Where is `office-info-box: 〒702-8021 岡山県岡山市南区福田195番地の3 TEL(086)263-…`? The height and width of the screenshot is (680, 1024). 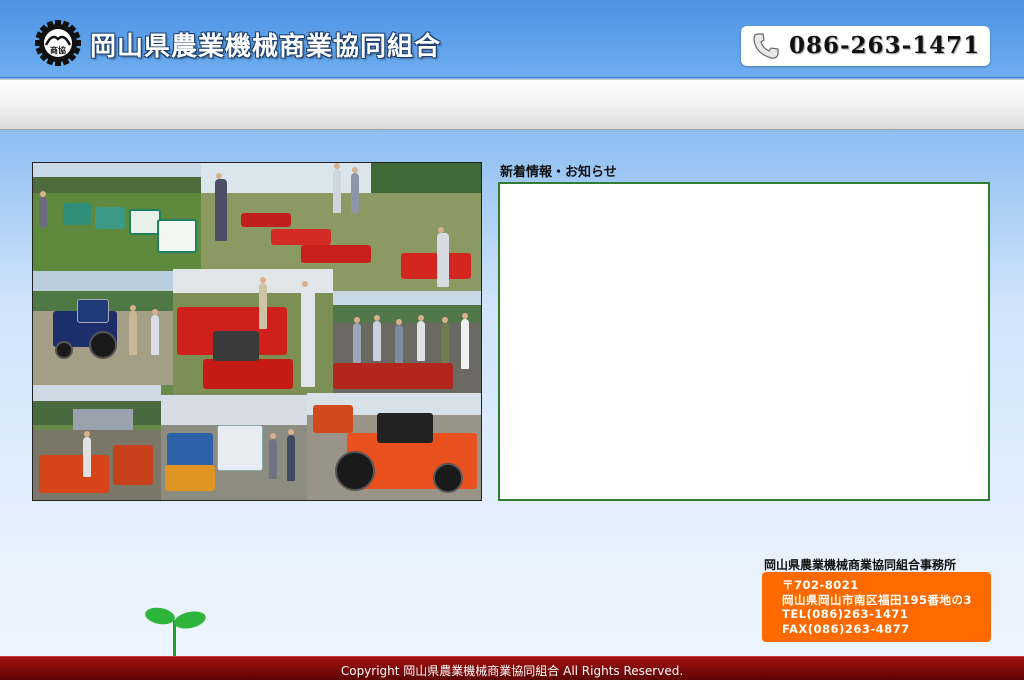 office-info-box: 〒702-8021 岡山県岡山市南区福田195番地の3 TEL(086)263-… is located at coordinates (876, 607).